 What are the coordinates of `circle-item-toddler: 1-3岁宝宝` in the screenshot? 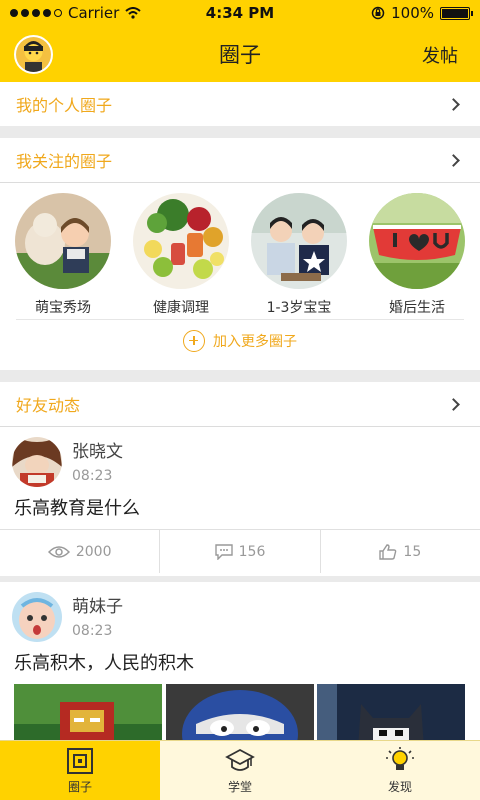 It's located at (299, 256).